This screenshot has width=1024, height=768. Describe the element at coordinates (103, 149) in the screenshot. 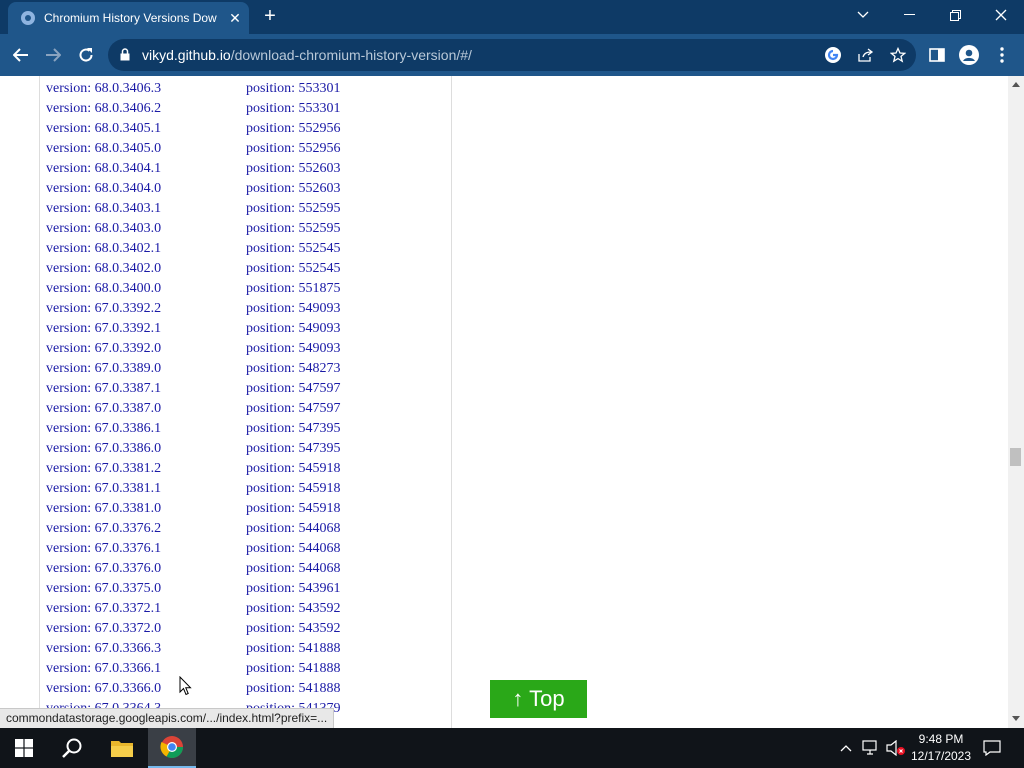

I see `version-link: version: 68.0.3405.0` at that location.